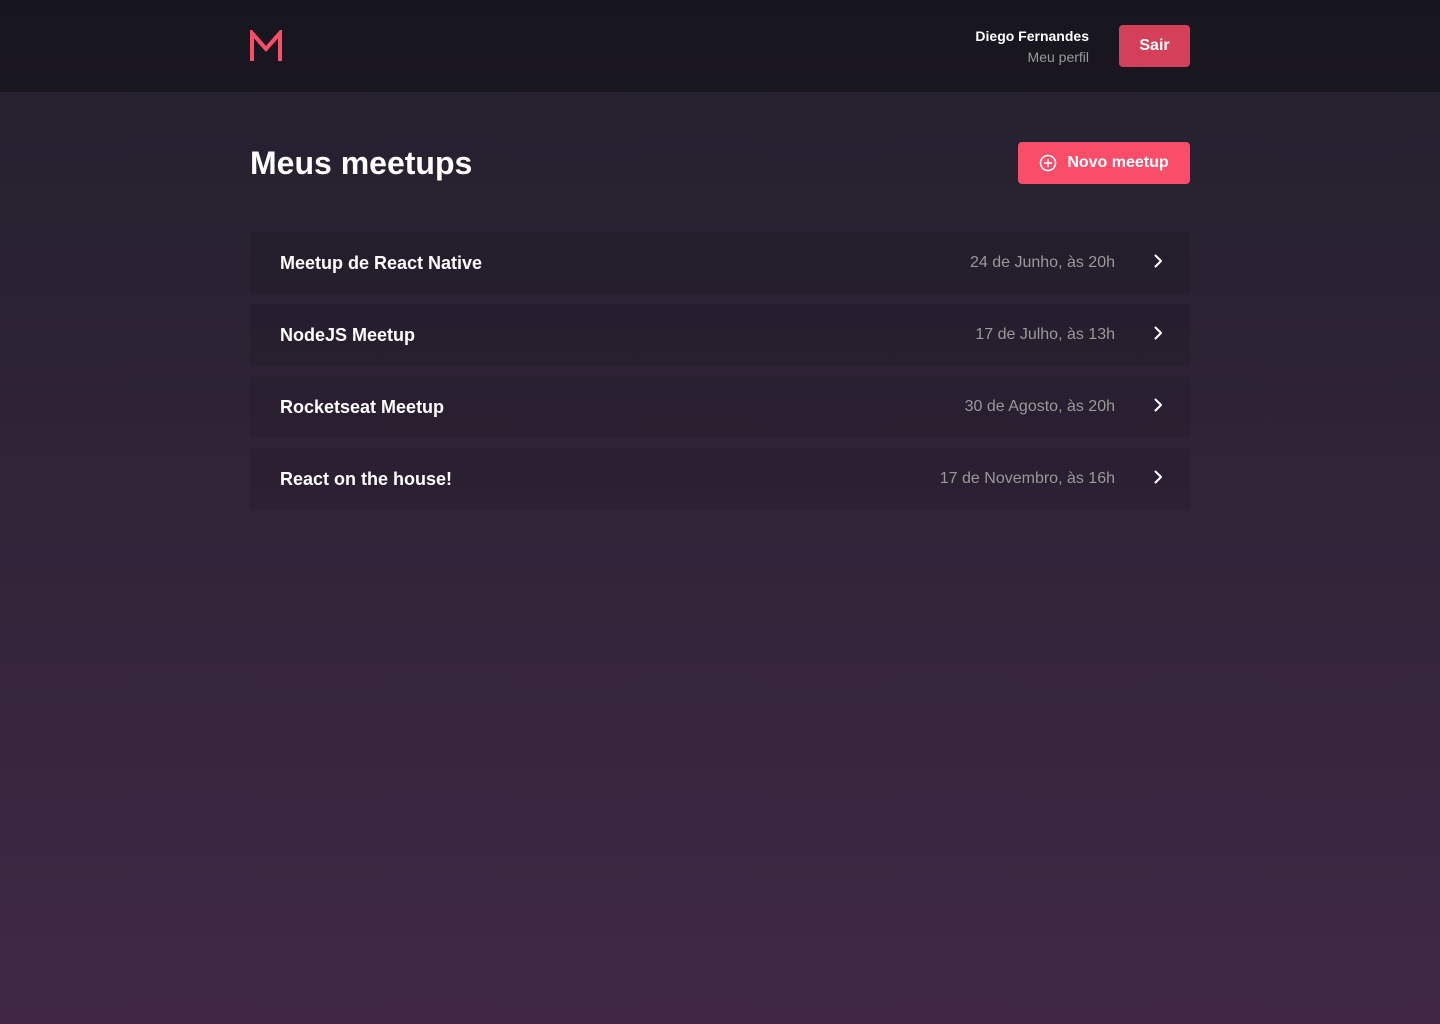  What do you see at coordinates (266, 46) in the screenshot?
I see `meetapp-logo-icon` at bounding box center [266, 46].